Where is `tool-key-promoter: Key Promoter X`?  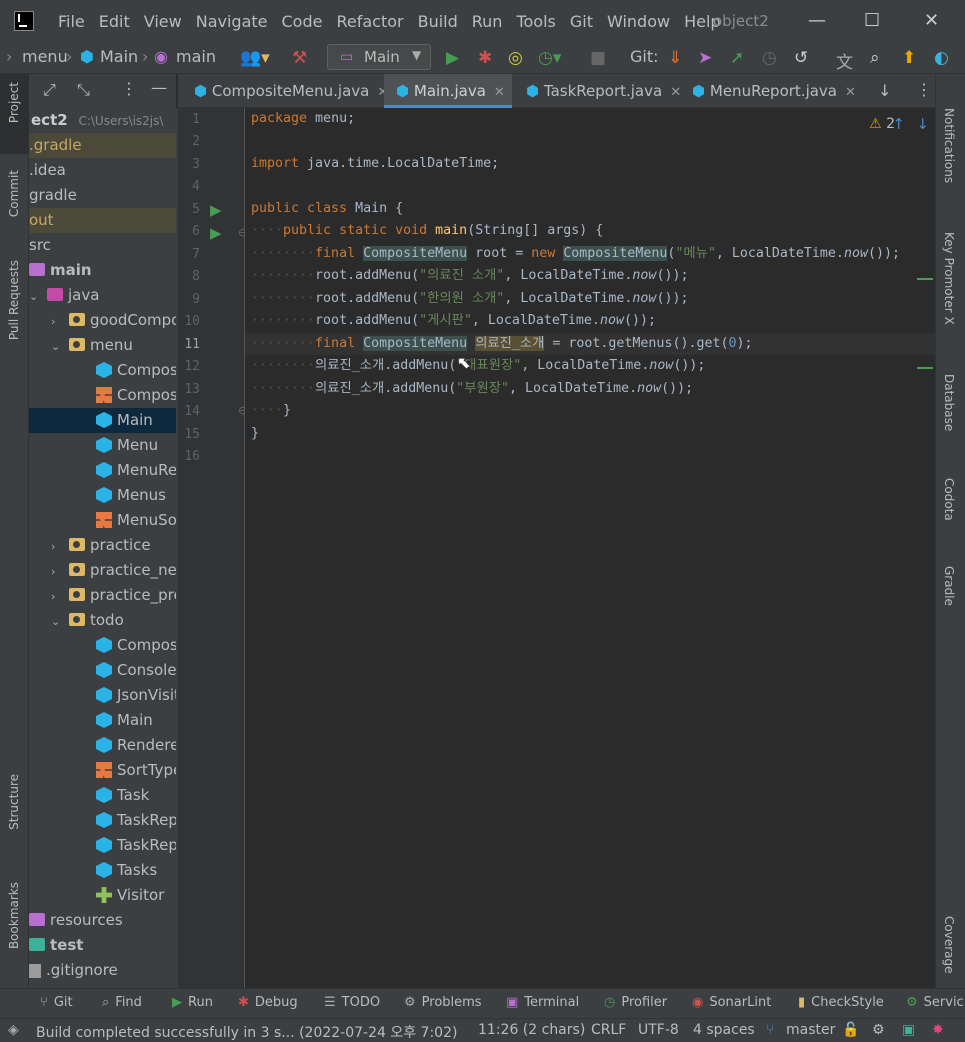
tool-key-promoter: Key Promoter X is located at coordinates (949, 278).